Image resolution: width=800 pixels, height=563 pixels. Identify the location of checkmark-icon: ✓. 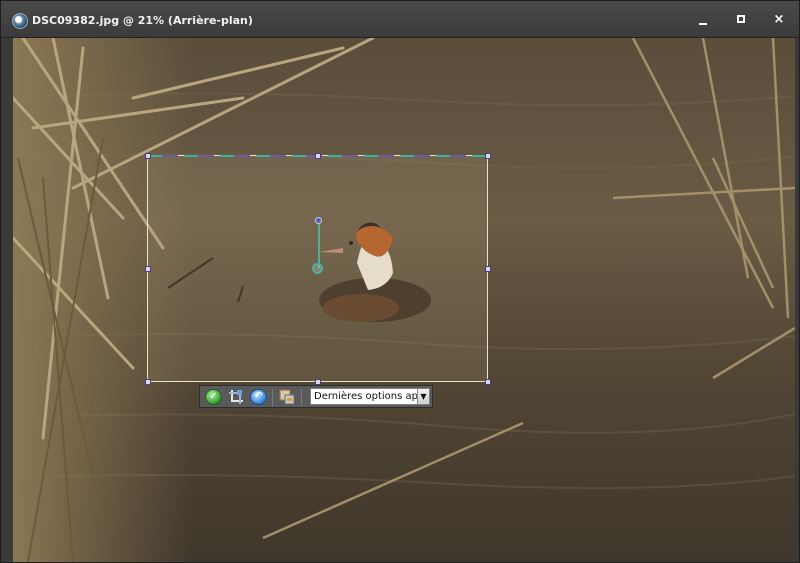
(213, 396).